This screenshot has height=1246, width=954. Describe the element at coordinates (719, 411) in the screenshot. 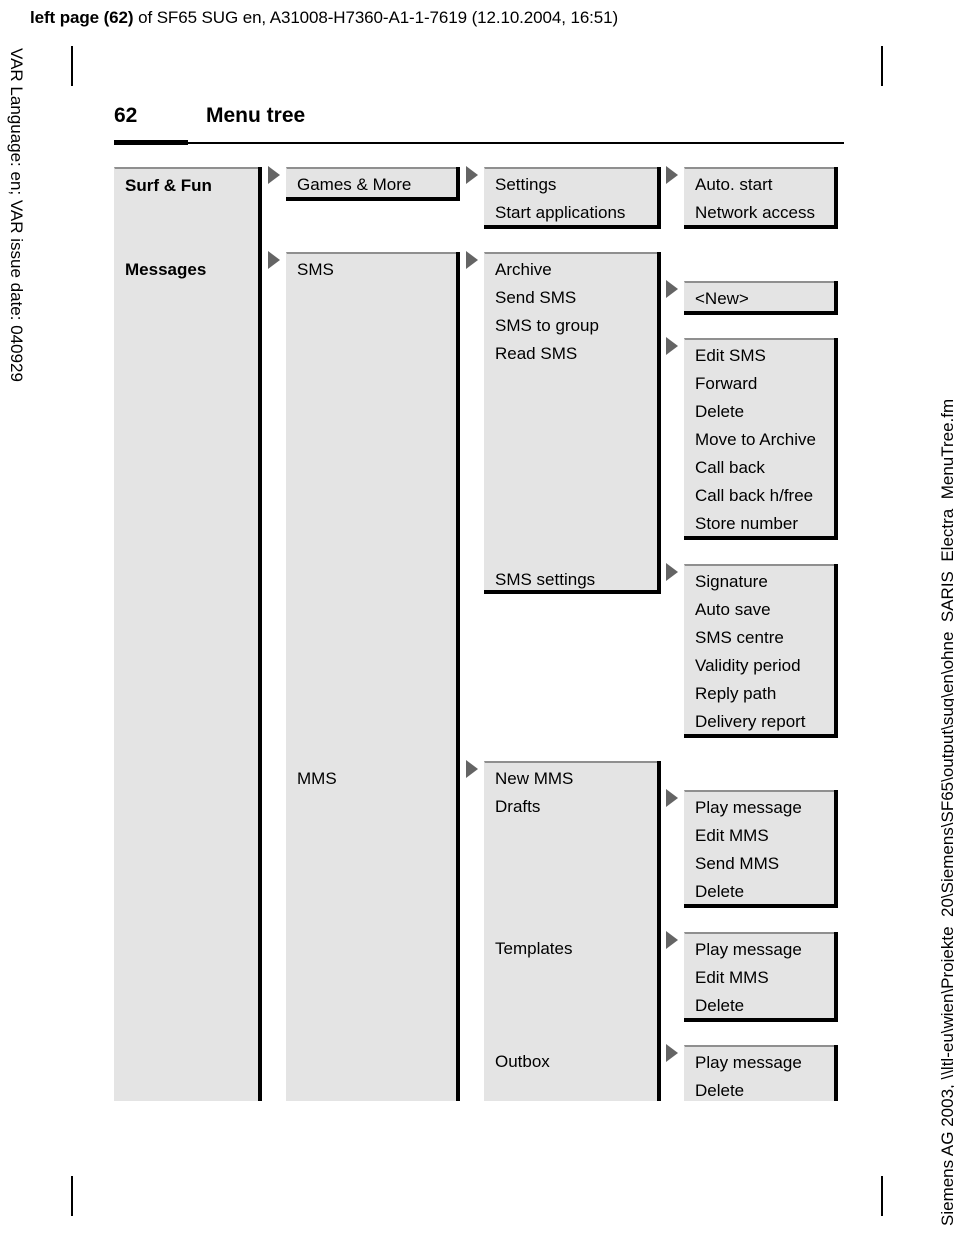

I see `menu-item-delete: Delete` at that location.